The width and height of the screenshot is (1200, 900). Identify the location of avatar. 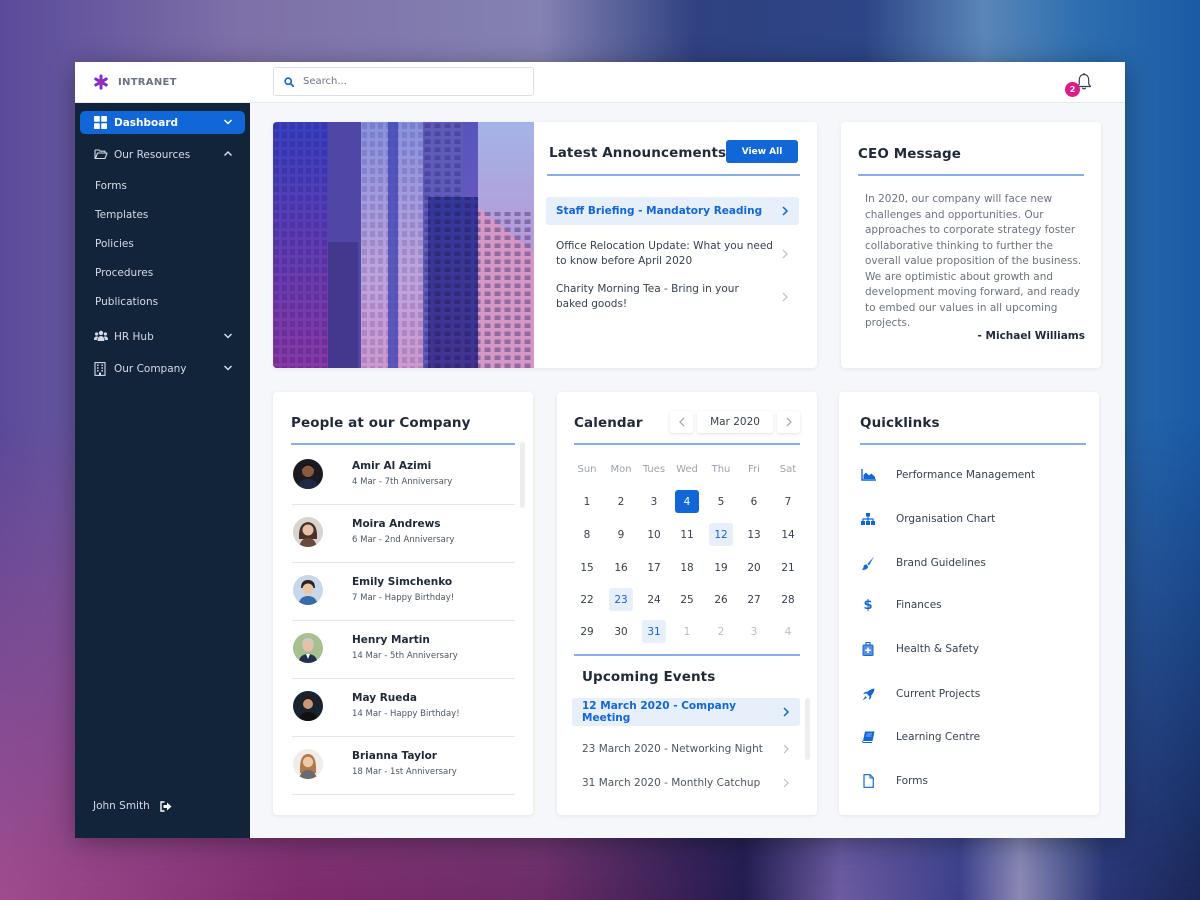
(308, 764).